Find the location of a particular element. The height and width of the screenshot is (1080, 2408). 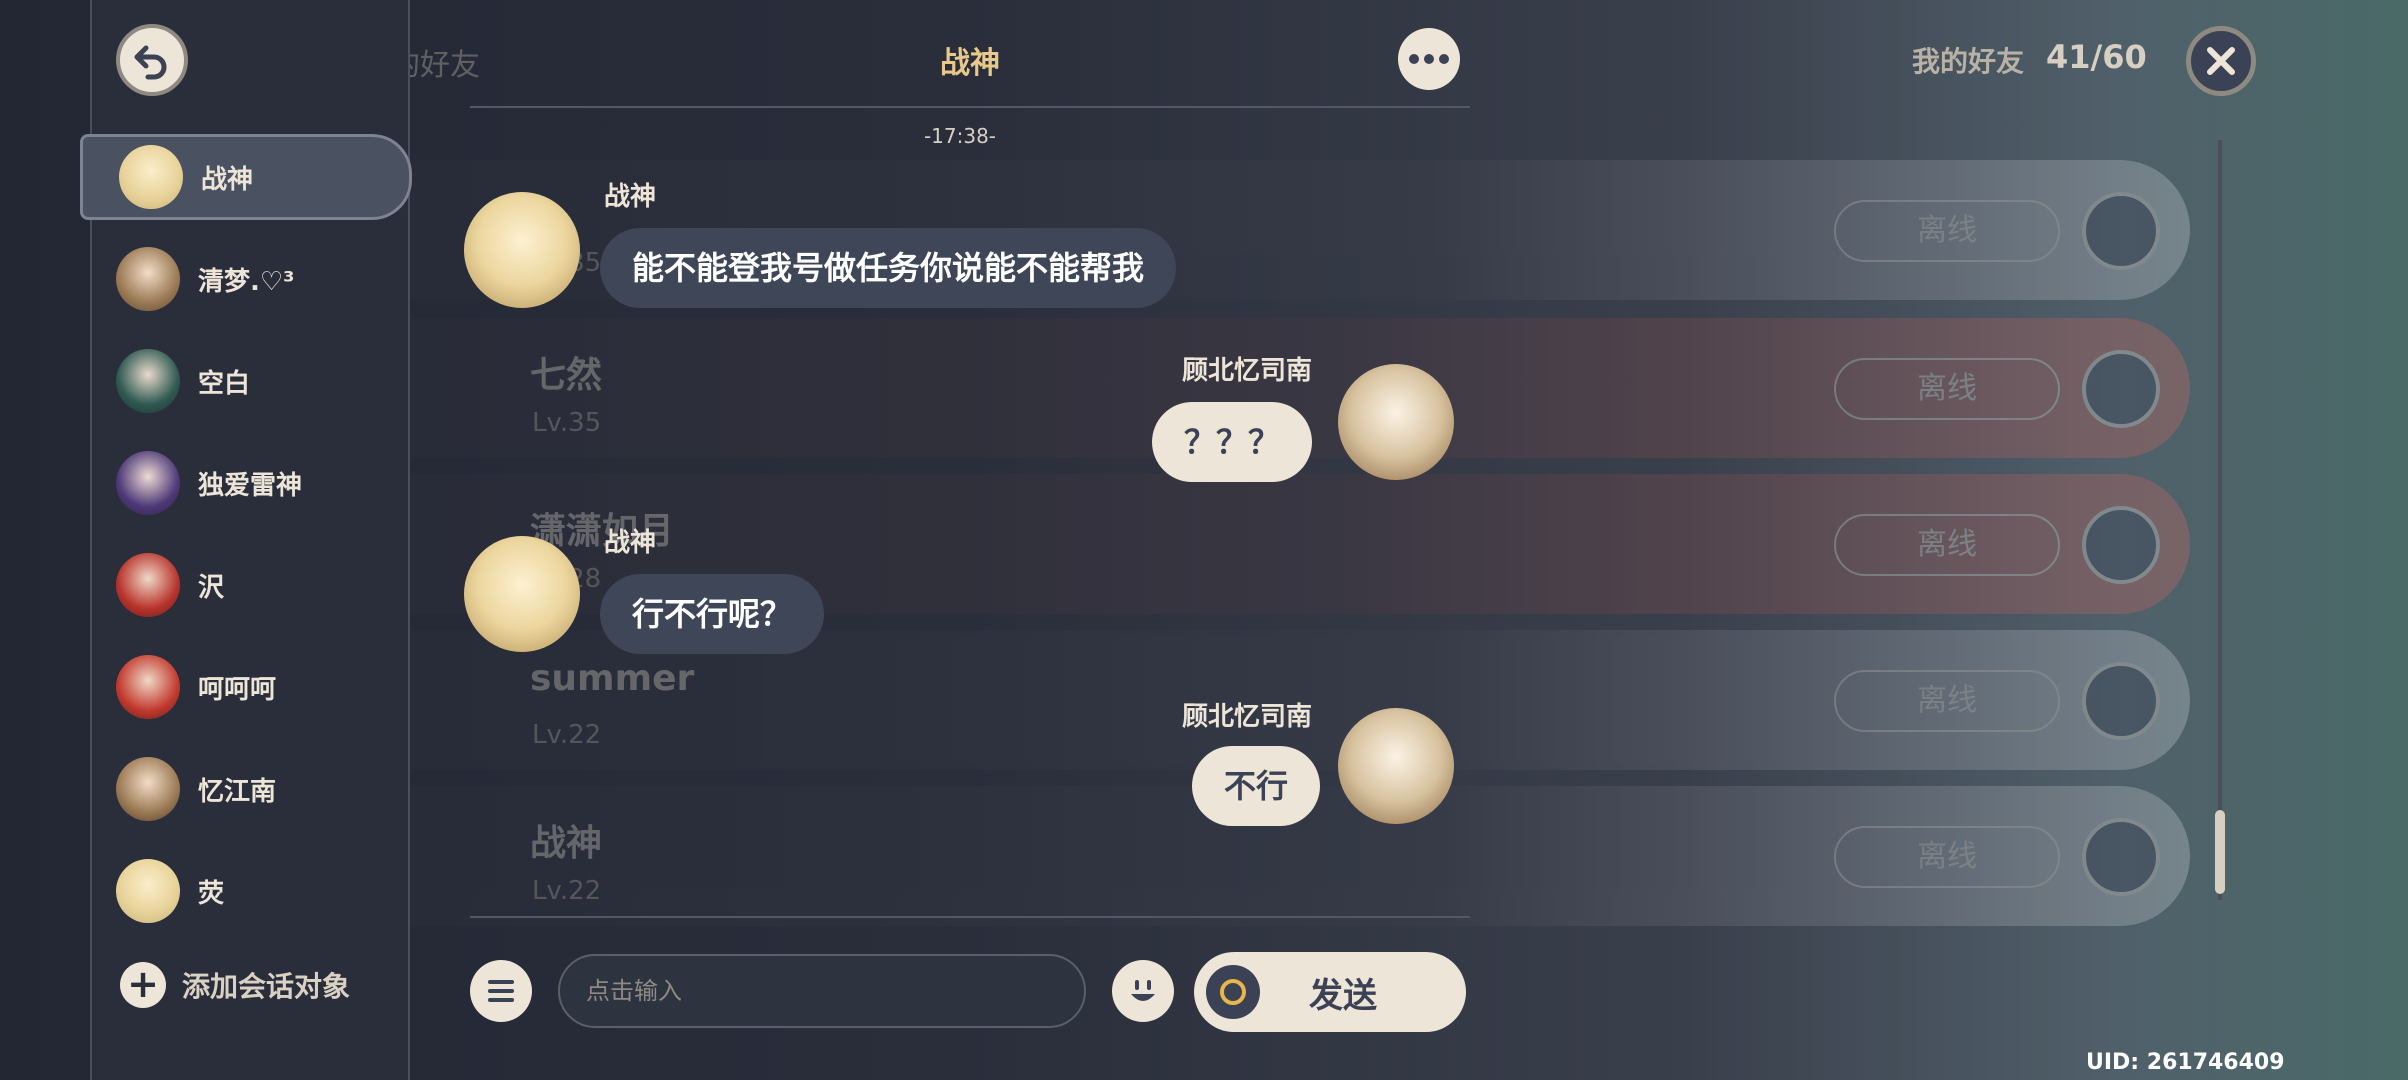

send-icon is located at coordinates (1233, 992).